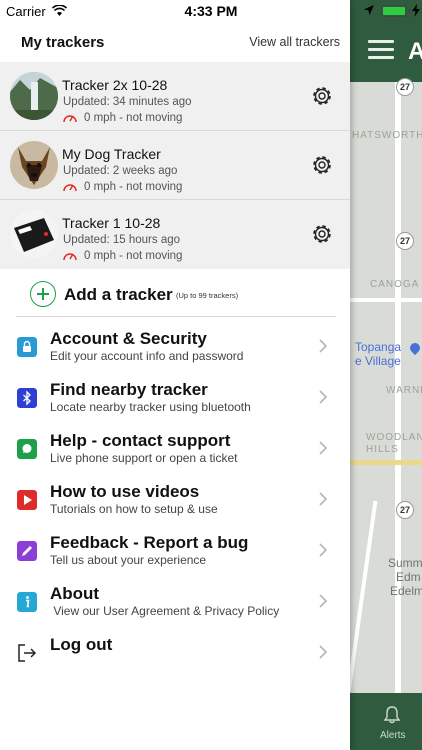 This screenshot has width=422, height=750. What do you see at coordinates (43, 294) in the screenshot?
I see `plus-circle-icon` at bounding box center [43, 294].